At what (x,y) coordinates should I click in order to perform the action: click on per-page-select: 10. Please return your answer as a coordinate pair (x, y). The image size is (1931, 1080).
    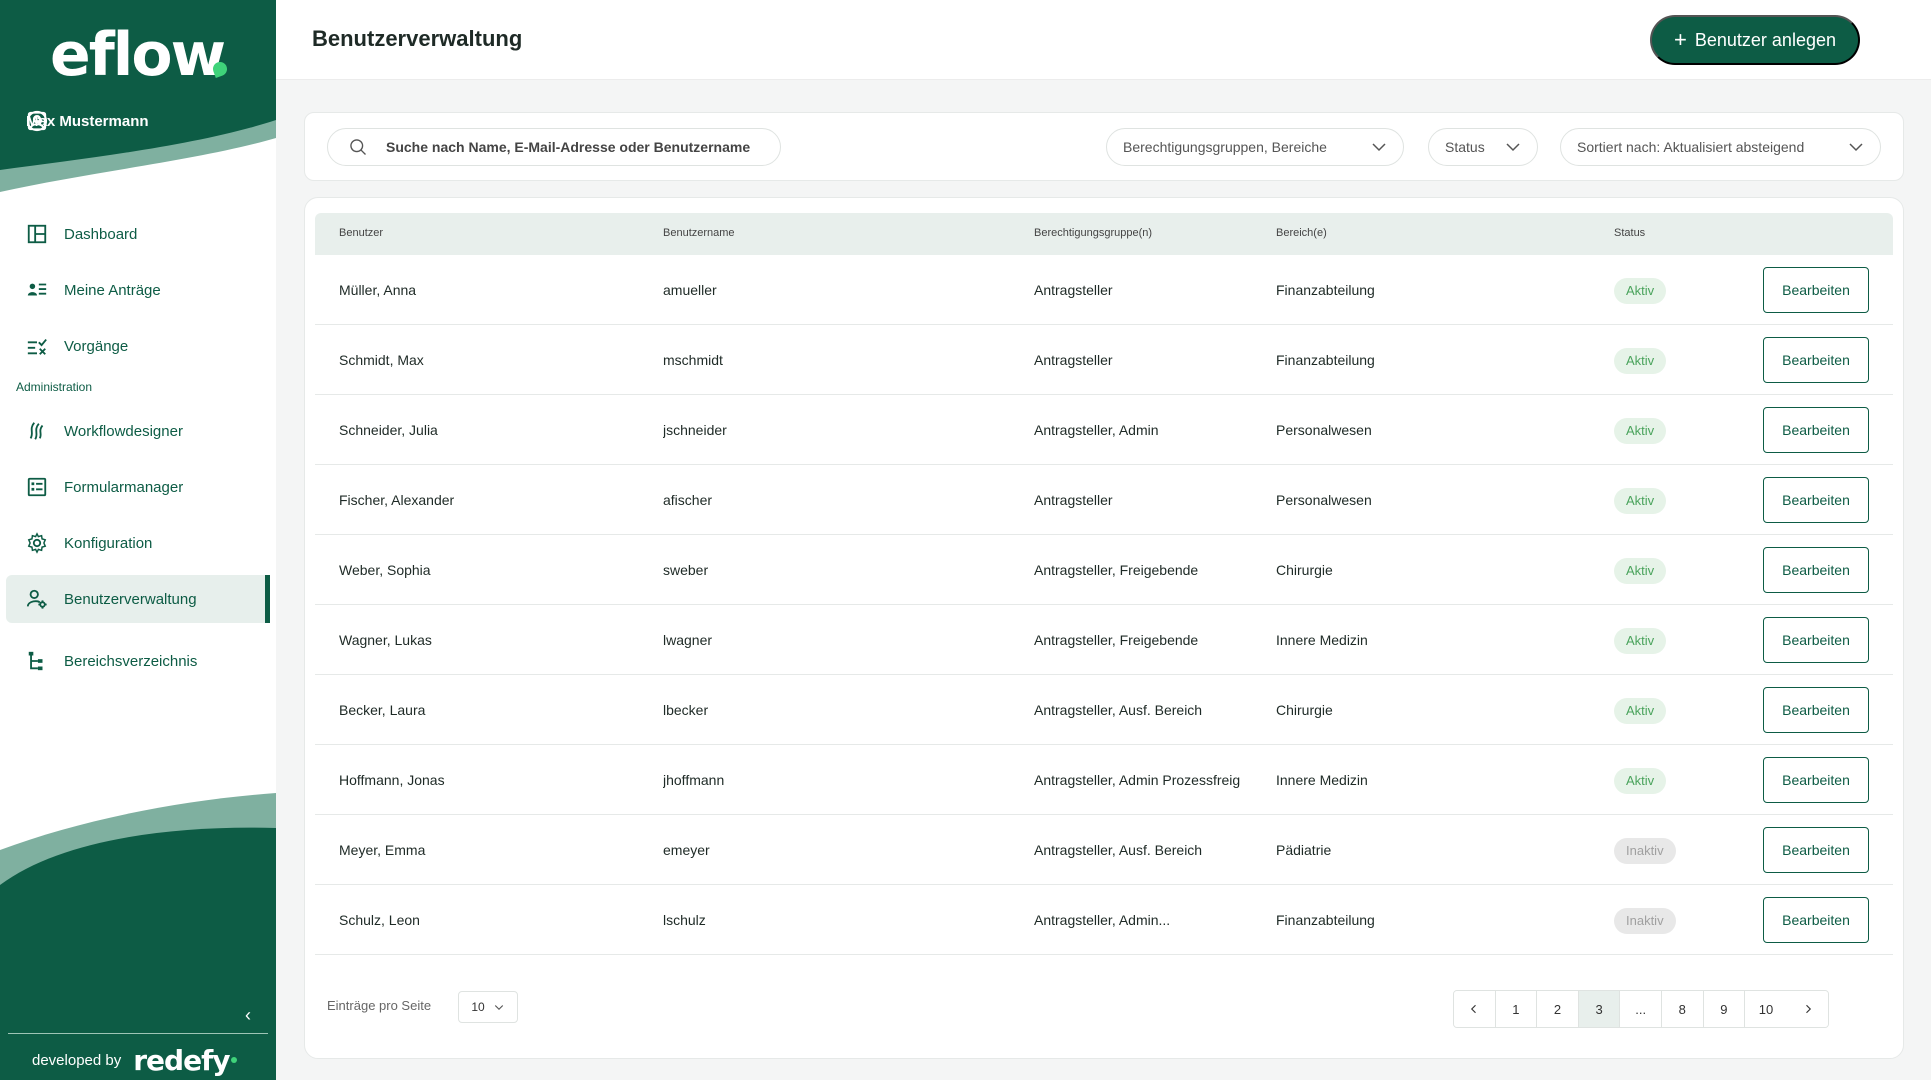
    Looking at the image, I should click on (488, 1007).